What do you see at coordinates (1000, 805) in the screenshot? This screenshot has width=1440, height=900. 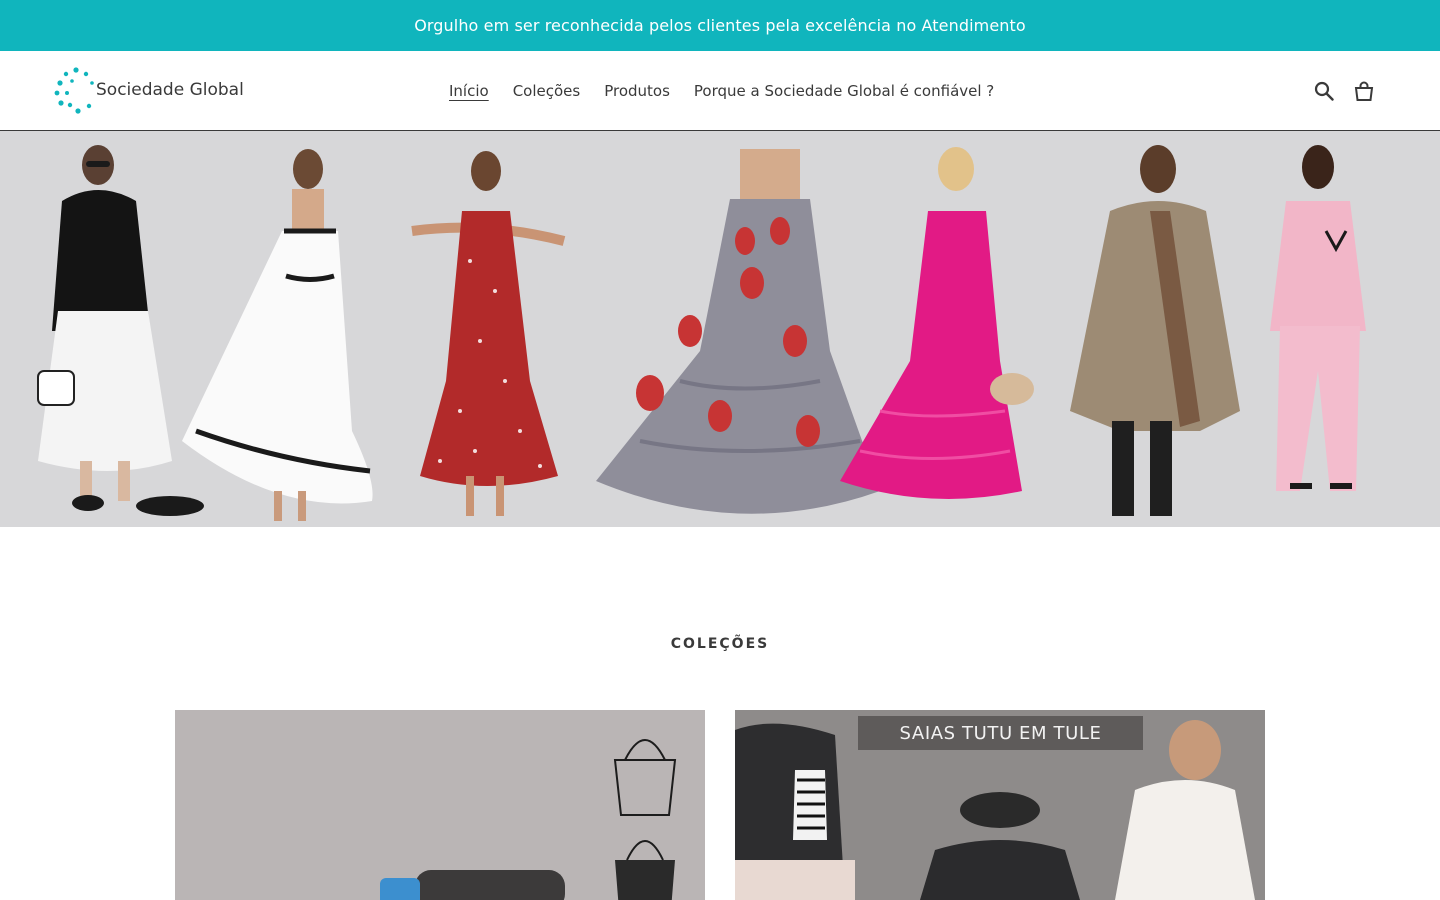 I see `collection-card-skirts: SAIAS TUTU EM TULE` at bounding box center [1000, 805].